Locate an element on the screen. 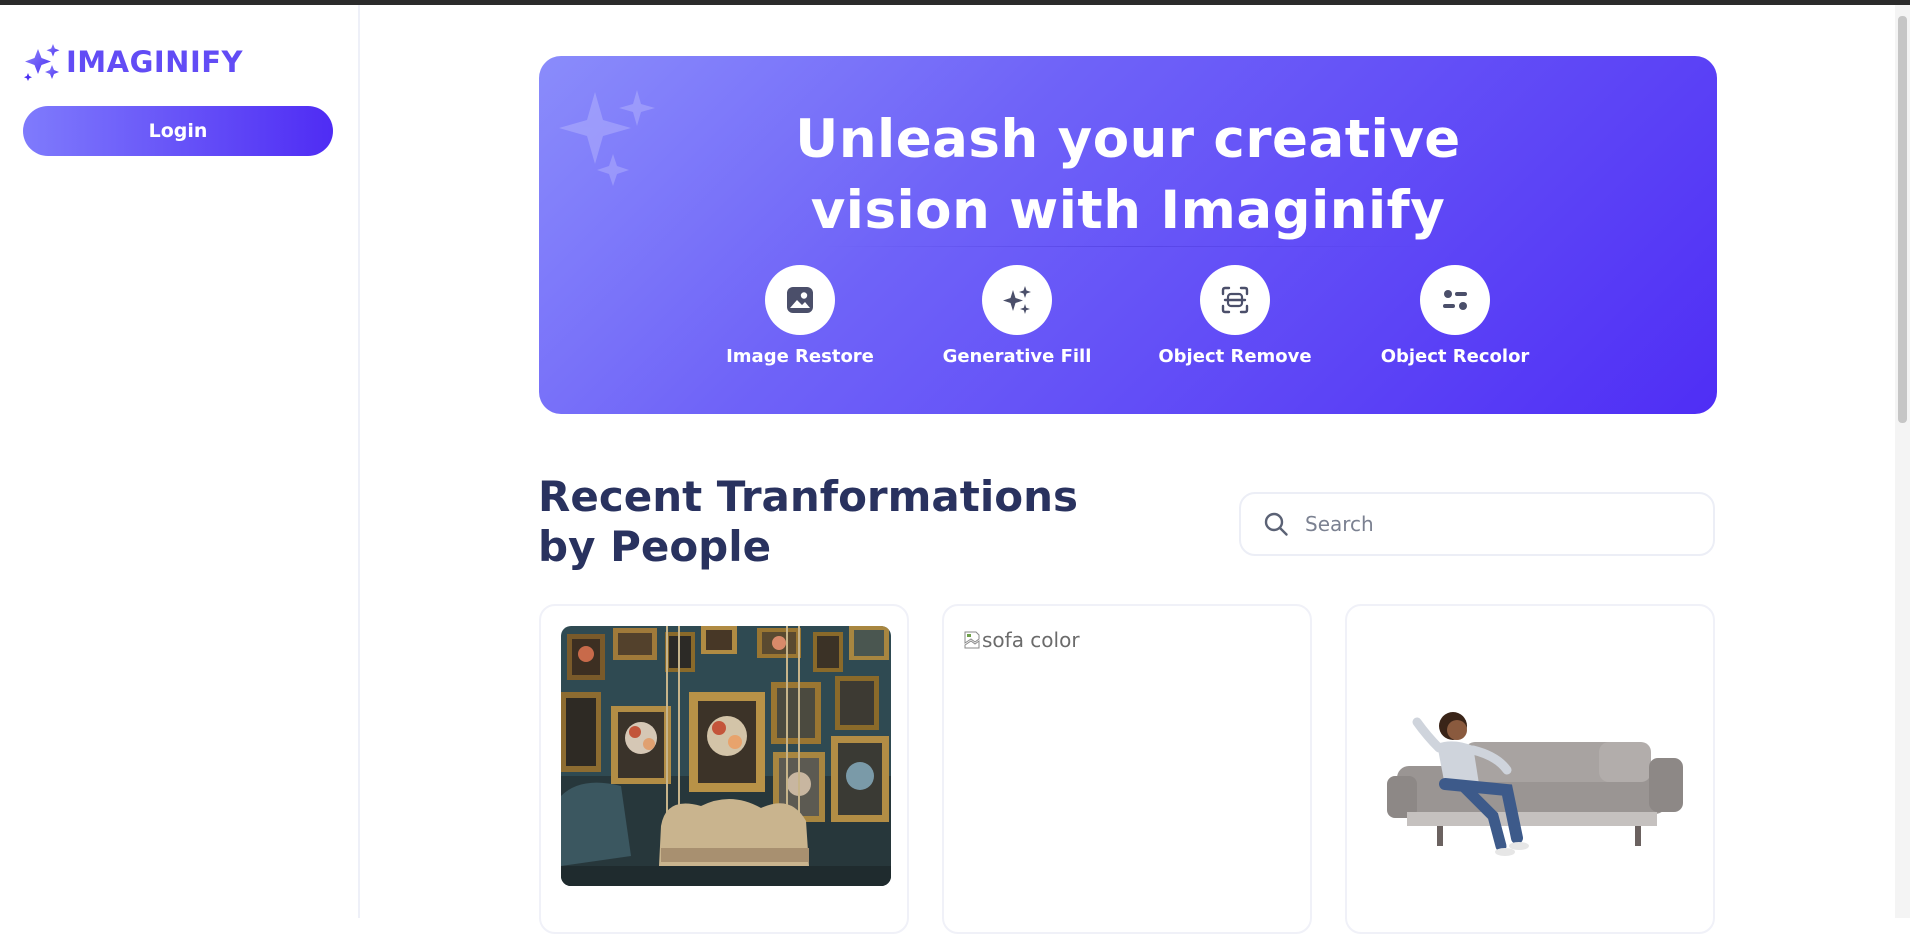  image-icon is located at coordinates (800, 300).